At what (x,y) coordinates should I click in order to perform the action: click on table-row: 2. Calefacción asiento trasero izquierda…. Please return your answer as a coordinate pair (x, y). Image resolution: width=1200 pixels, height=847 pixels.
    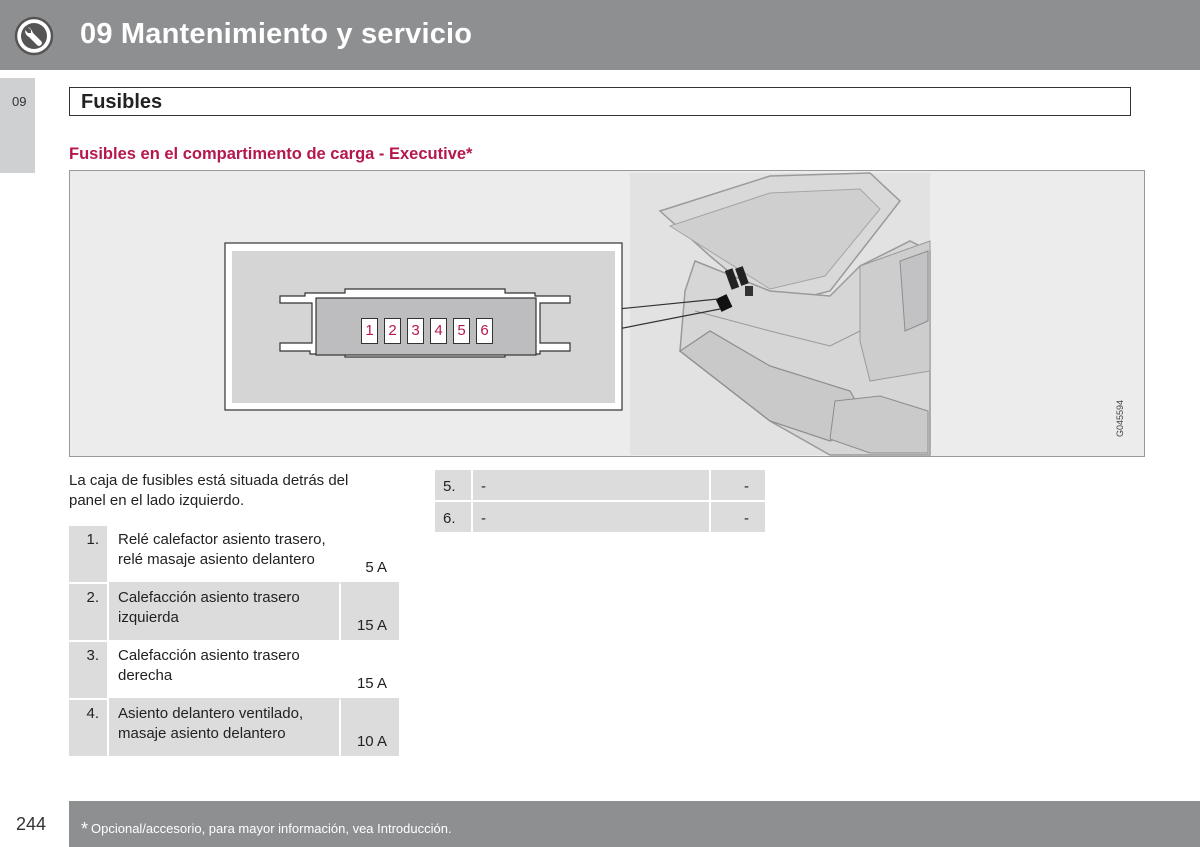
    Looking at the image, I should click on (234, 613).